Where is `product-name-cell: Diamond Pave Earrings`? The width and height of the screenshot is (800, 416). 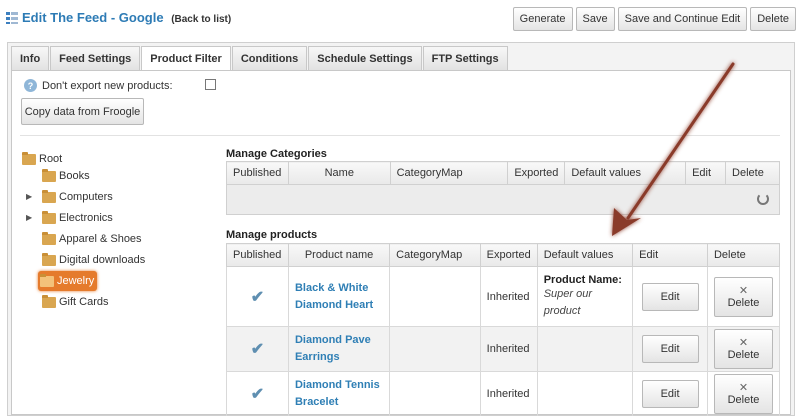
product-name-cell: Diamond Pave Earrings is located at coordinates (339, 349).